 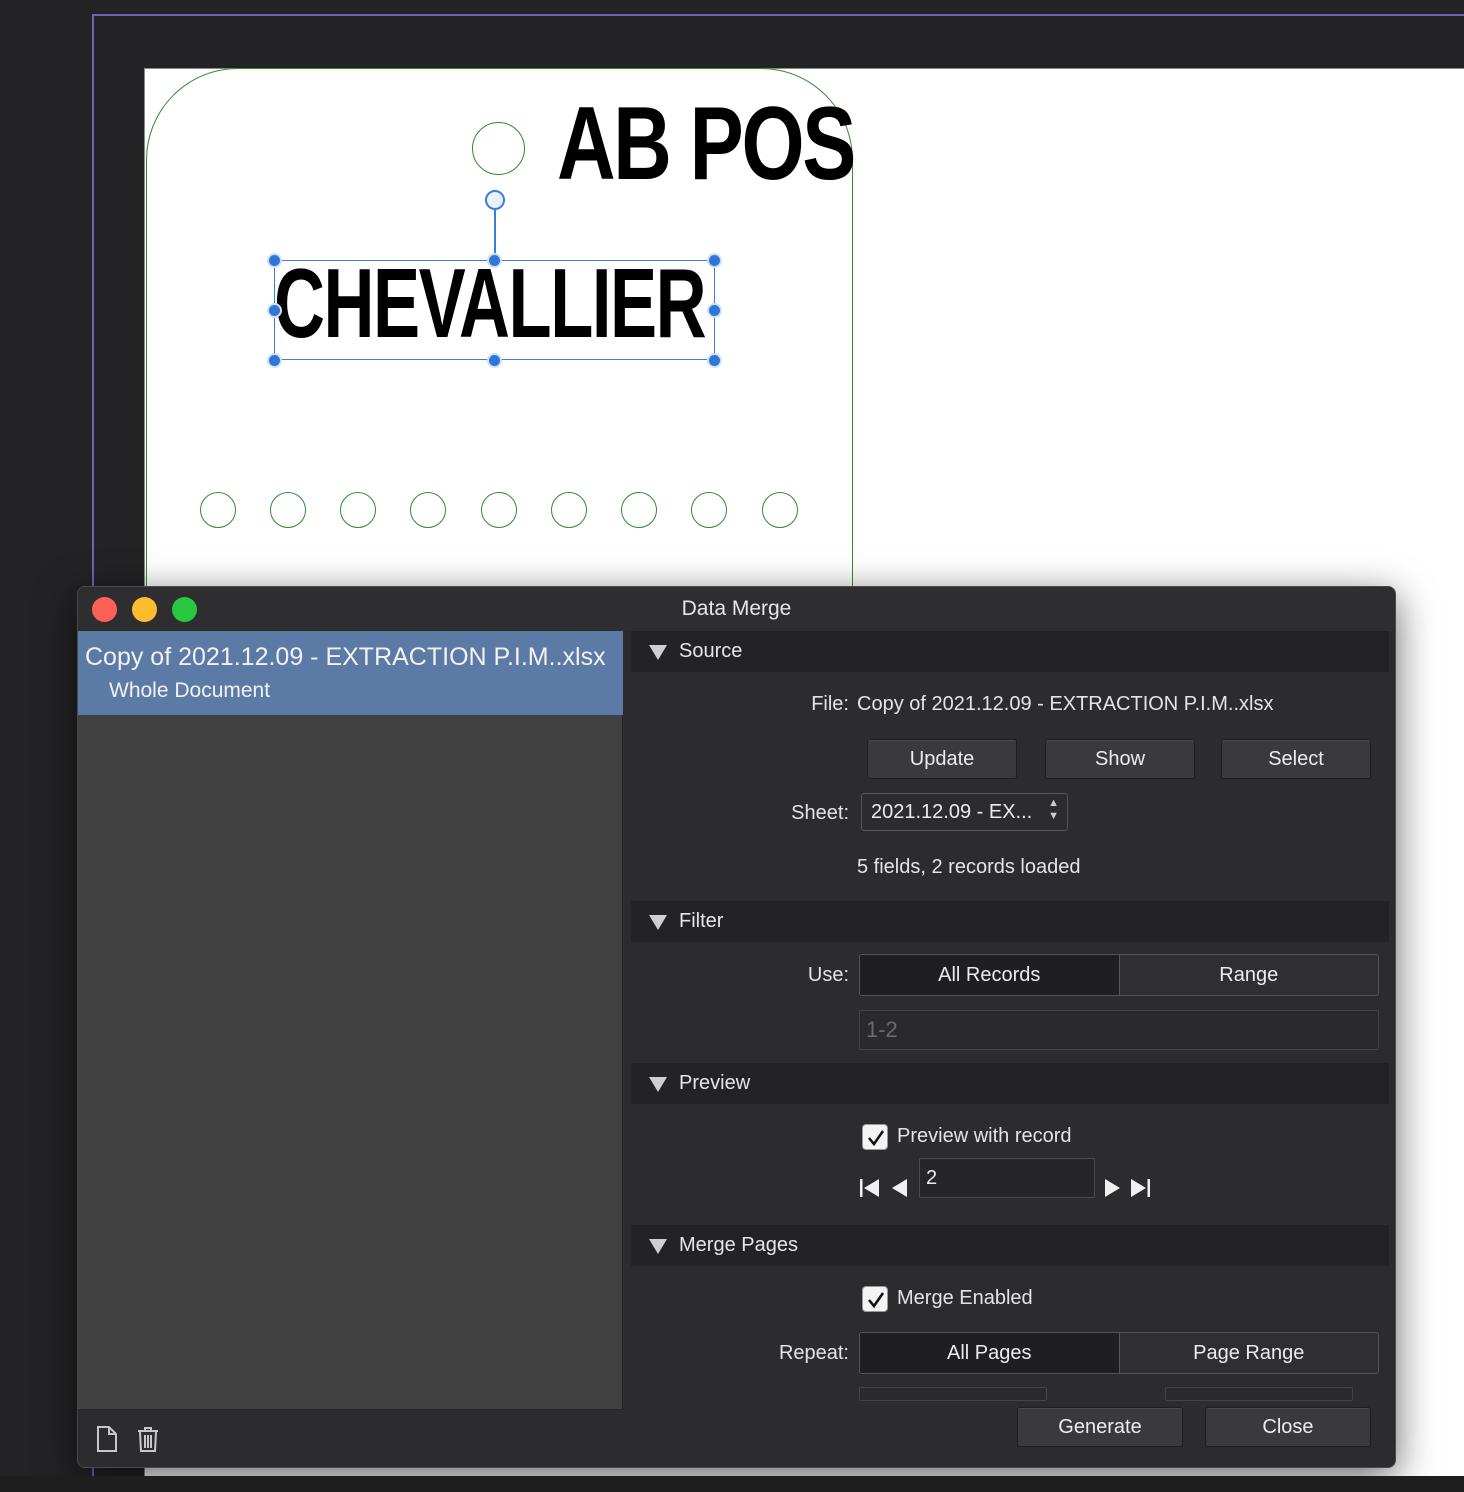 What do you see at coordinates (1010, 1245) in the screenshot?
I see `merge-pages-section-header: Merge Pages` at bounding box center [1010, 1245].